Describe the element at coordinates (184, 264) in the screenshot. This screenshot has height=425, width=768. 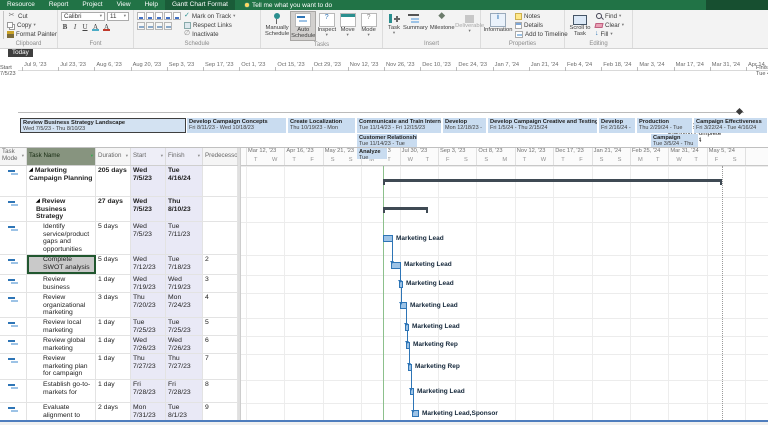
I see `finish-cell: Tue 7/18/23` at that location.